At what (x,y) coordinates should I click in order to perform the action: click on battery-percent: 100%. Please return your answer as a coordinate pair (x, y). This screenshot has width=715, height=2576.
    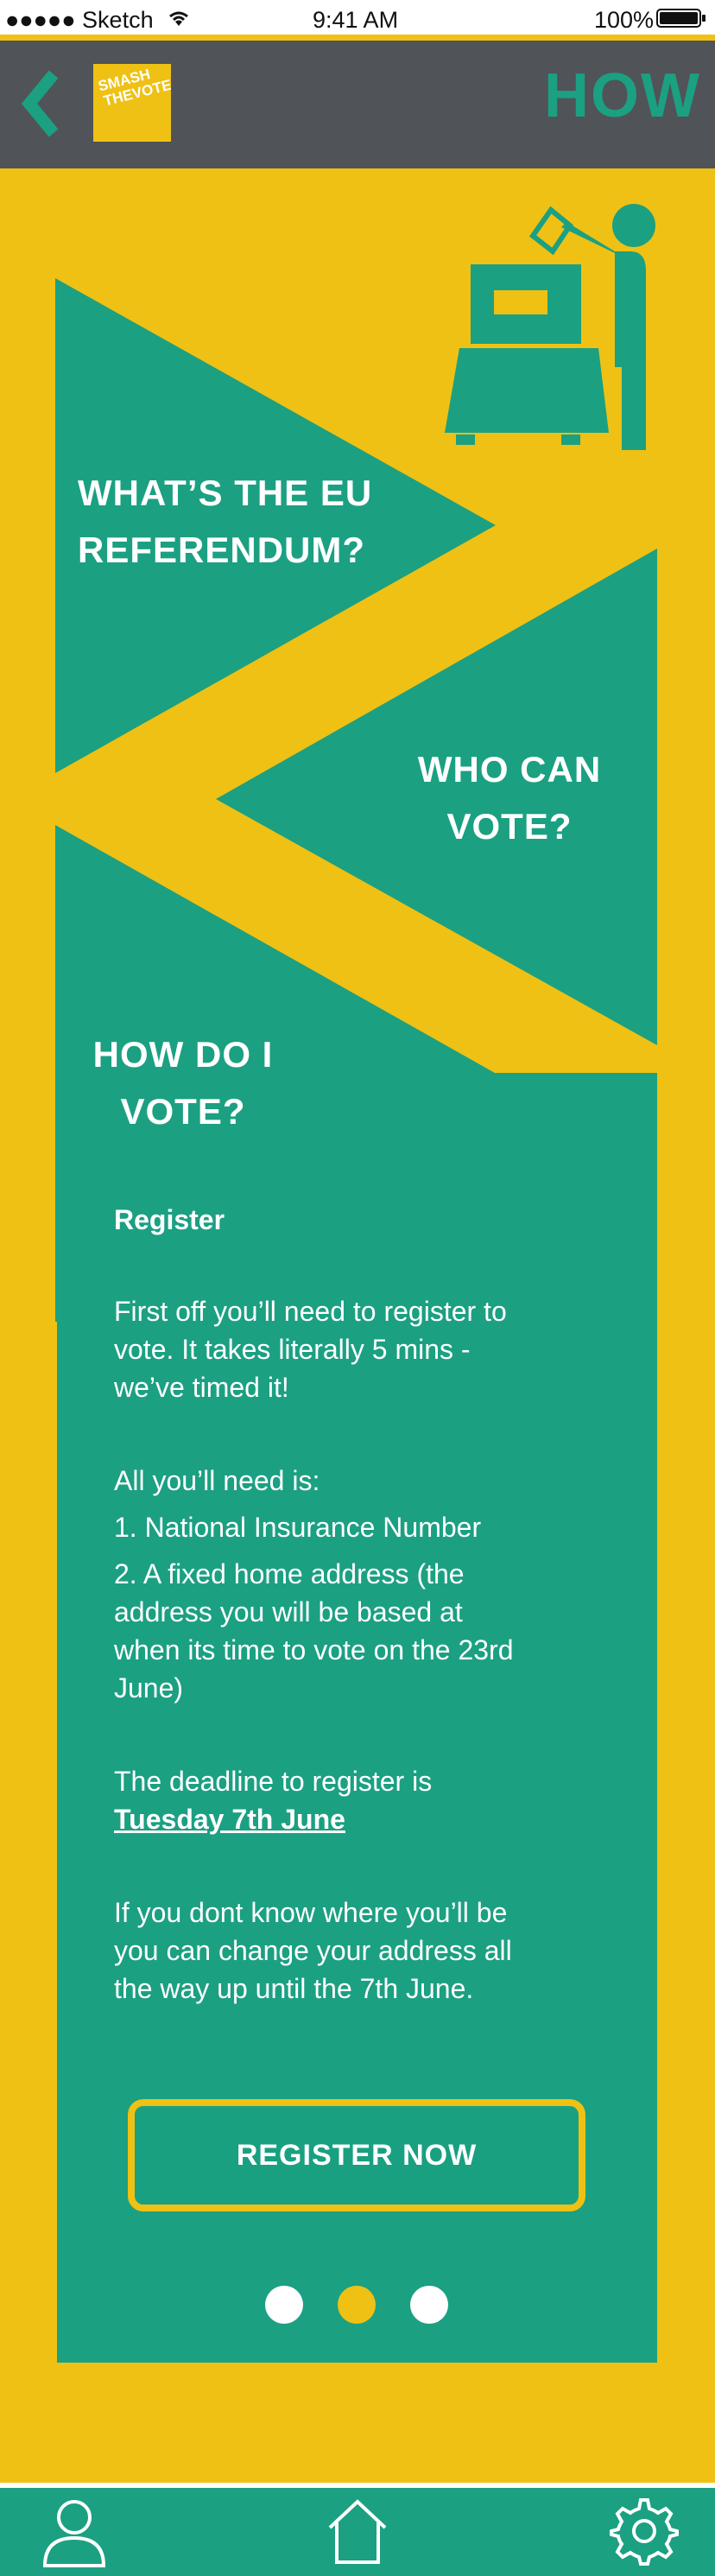
    Looking at the image, I should click on (624, 20).